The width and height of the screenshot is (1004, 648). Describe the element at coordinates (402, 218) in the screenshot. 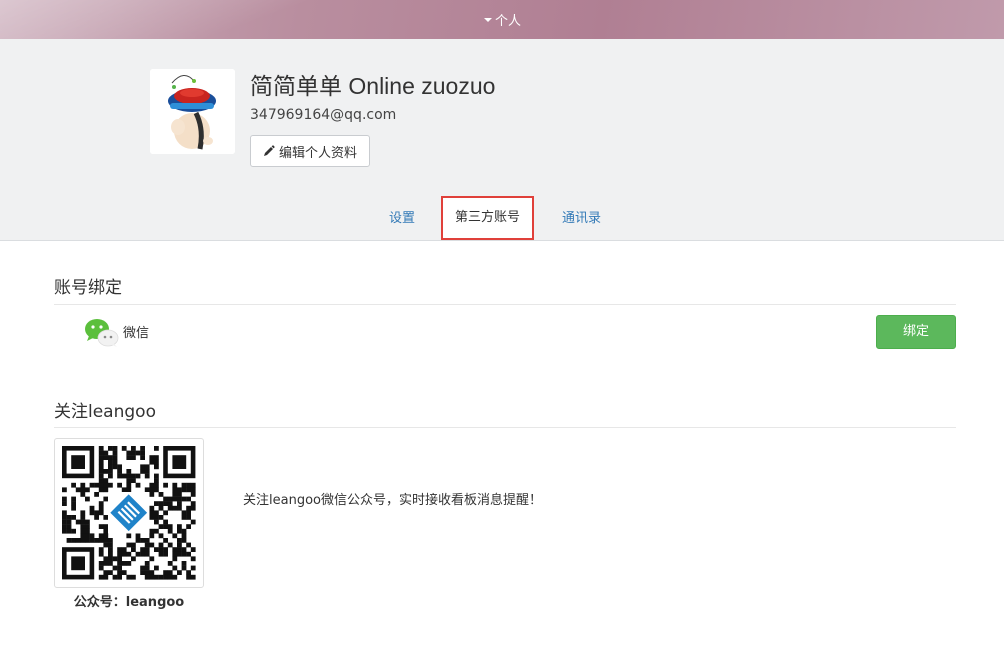

I see `tab-settings: 设置` at that location.